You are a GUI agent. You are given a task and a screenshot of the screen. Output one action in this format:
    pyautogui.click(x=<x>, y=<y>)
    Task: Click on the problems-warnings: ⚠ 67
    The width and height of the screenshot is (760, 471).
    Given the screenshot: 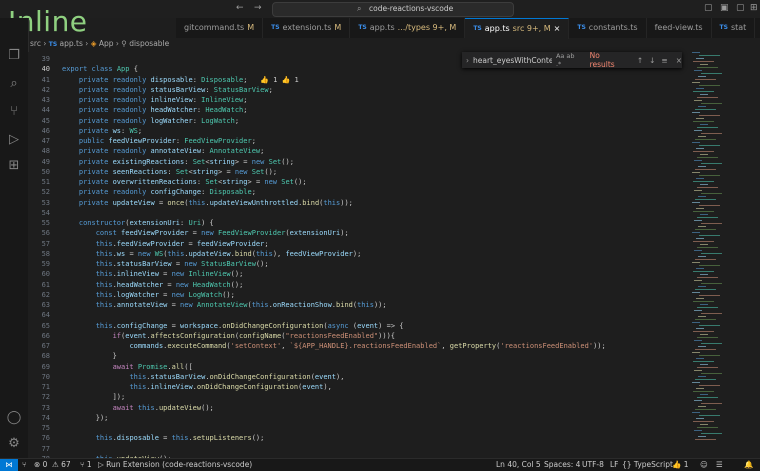 What is the action you would take?
    pyautogui.click(x=61, y=465)
    